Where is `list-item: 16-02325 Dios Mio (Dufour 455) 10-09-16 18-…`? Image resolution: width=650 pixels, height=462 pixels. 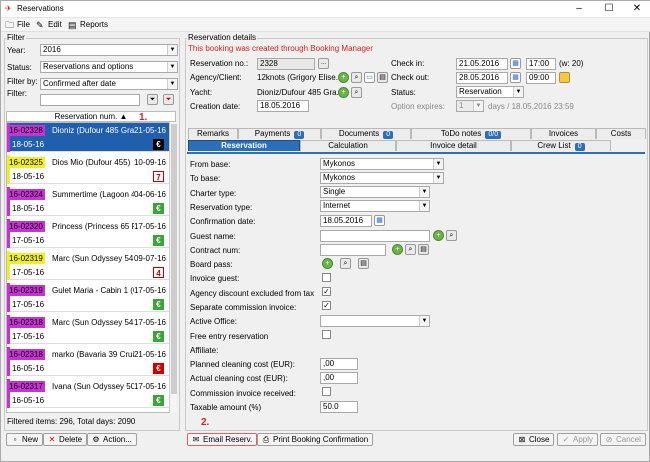
list-item: 16-02325 Dios Mio (Dufour 455) 10-09-16 18-… is located at coordinates (88, 169).